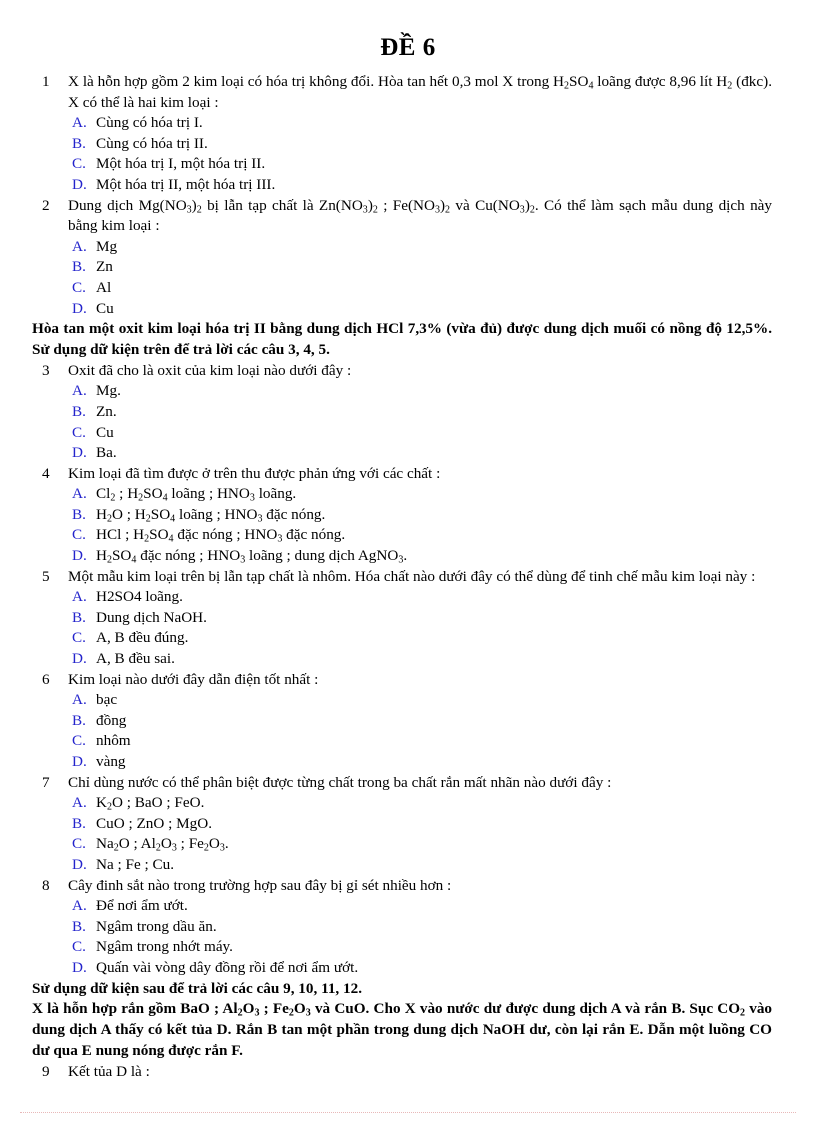 This screenshot has width=816, height=1123. Describe the element at coordinates (402, 803) in the screenshot. I see `option-item: A. K2O ; BaO ; FeO.` at that location.